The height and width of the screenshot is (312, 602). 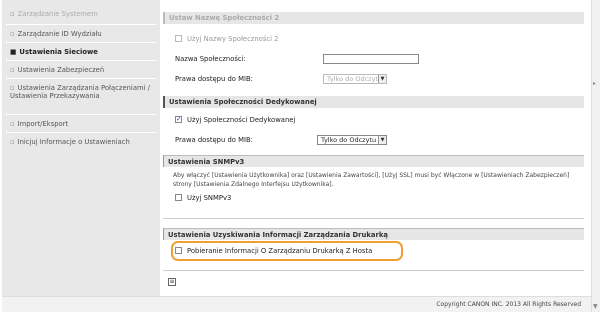 What do you see at coordinates (203, 198) in the screenshot?
I see `use-snmpv3-row: Użyj SNMPv3` at bounding box center [203, 198].